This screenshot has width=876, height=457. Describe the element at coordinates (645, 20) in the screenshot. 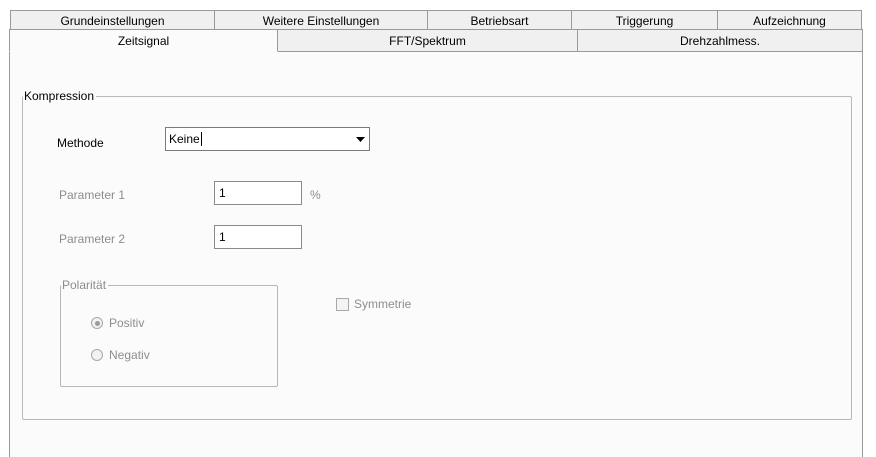

I see `tab-triggerung: Triggerung` at that location.